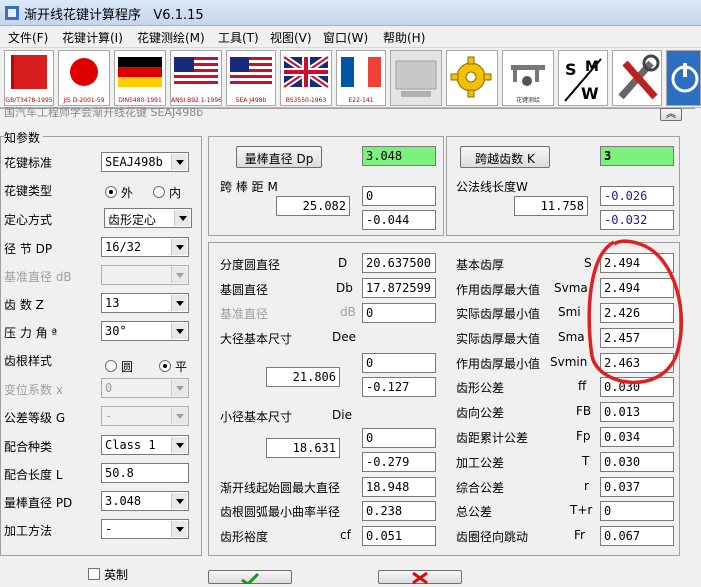 This screenshot has height=587, width=701. What do you see at coordinates (361, 100) in the screenshot?
I see `toolbar-label: E22-141` at bounding box center [361, 100].